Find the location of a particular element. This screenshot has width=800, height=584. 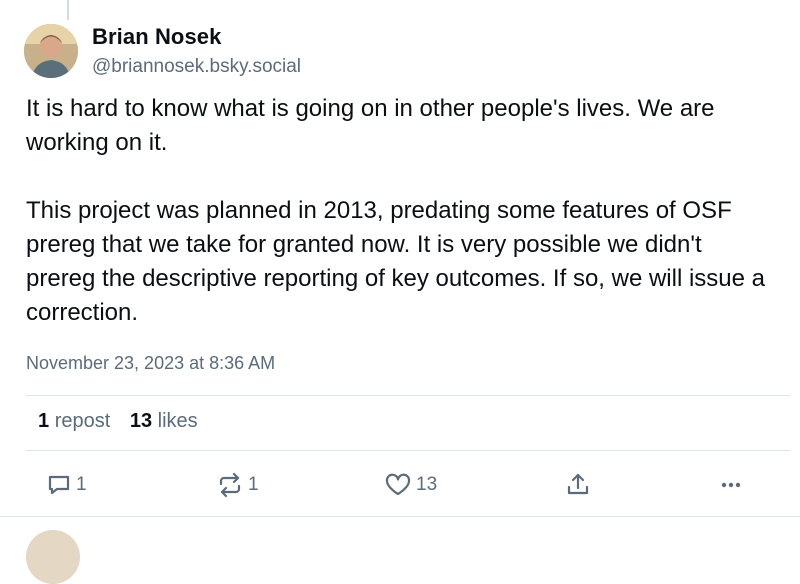

share-button is located at coordinates (578, 485).